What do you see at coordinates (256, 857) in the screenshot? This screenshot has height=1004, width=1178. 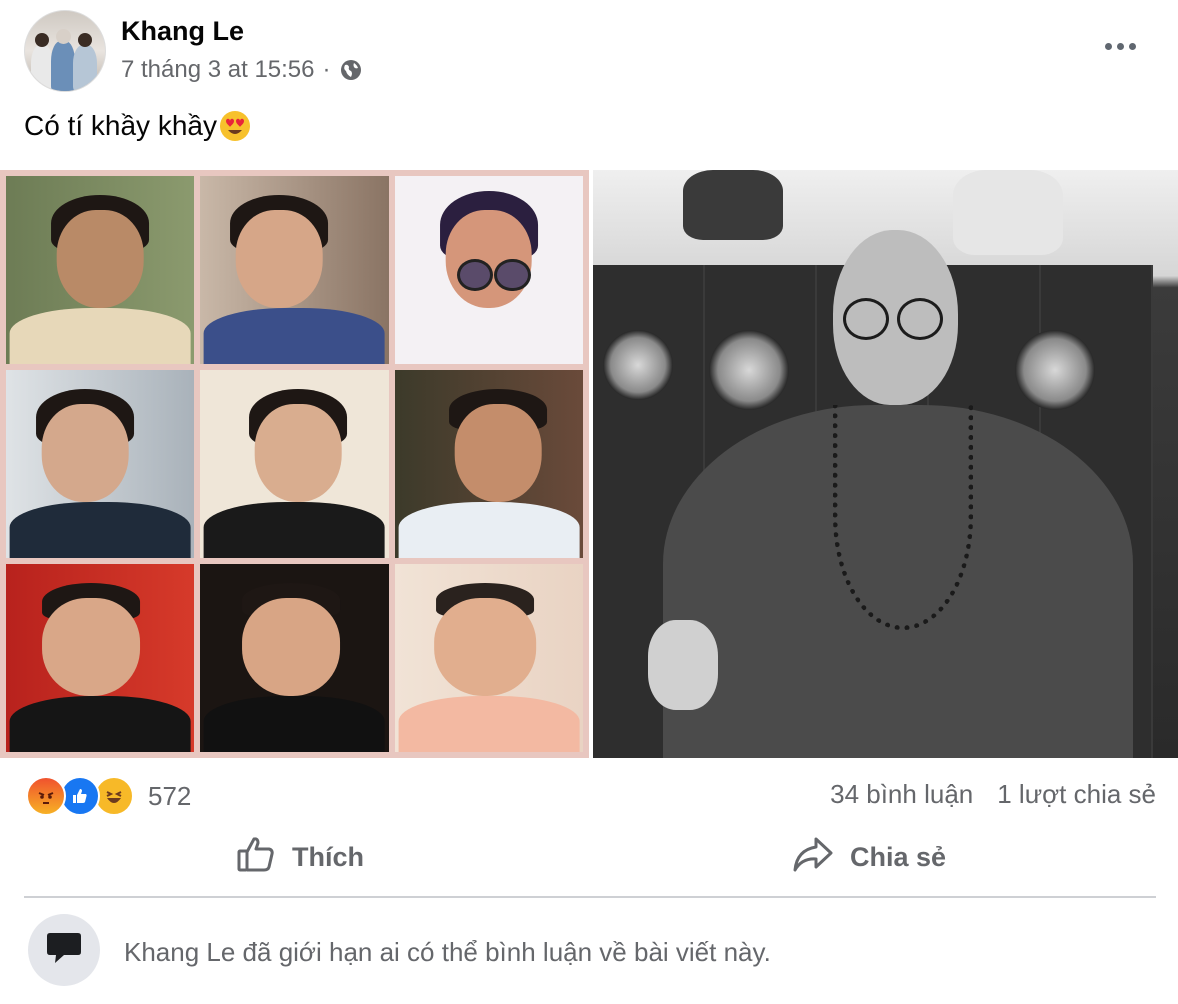 I see `thumbs-up-icon` at bounding box center [256, 857].